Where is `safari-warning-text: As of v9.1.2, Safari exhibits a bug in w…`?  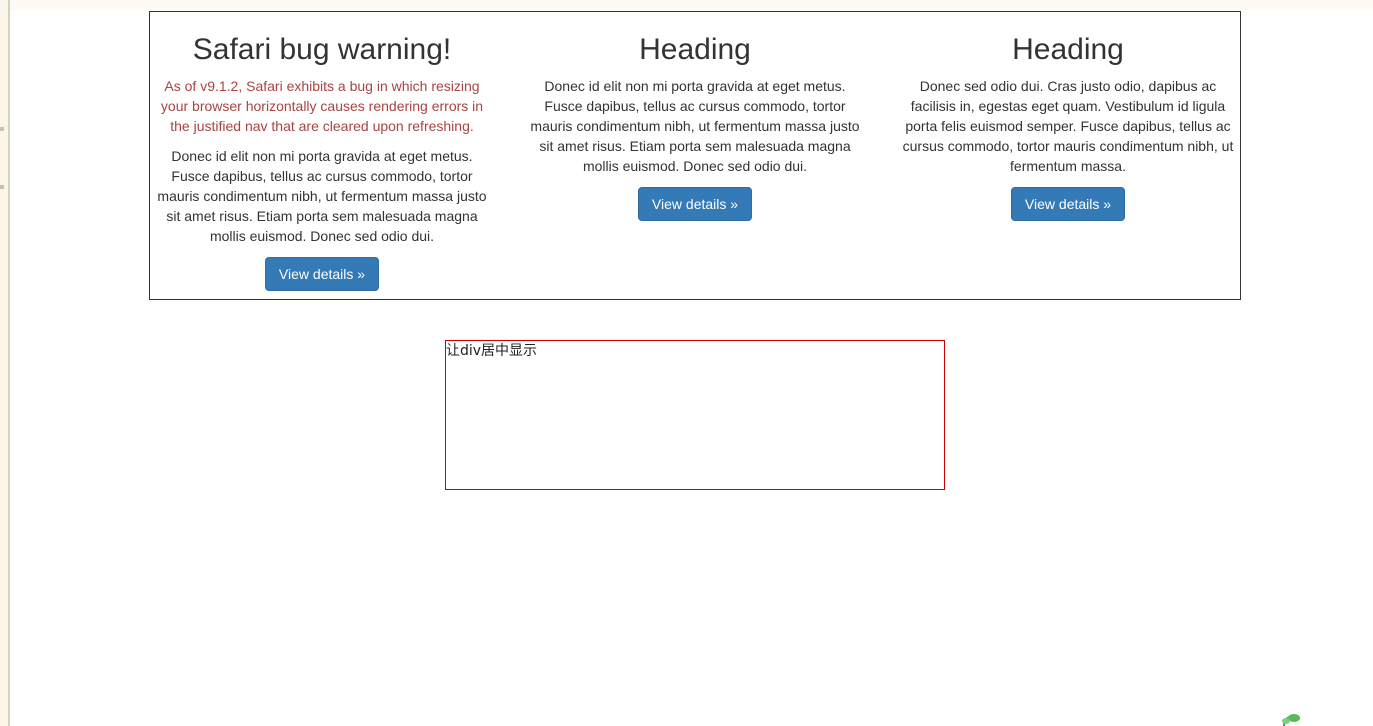
safari-warning-text: As of v9.1.2, Safari exhibits a bug in w… is located at coordinates (322, 106).